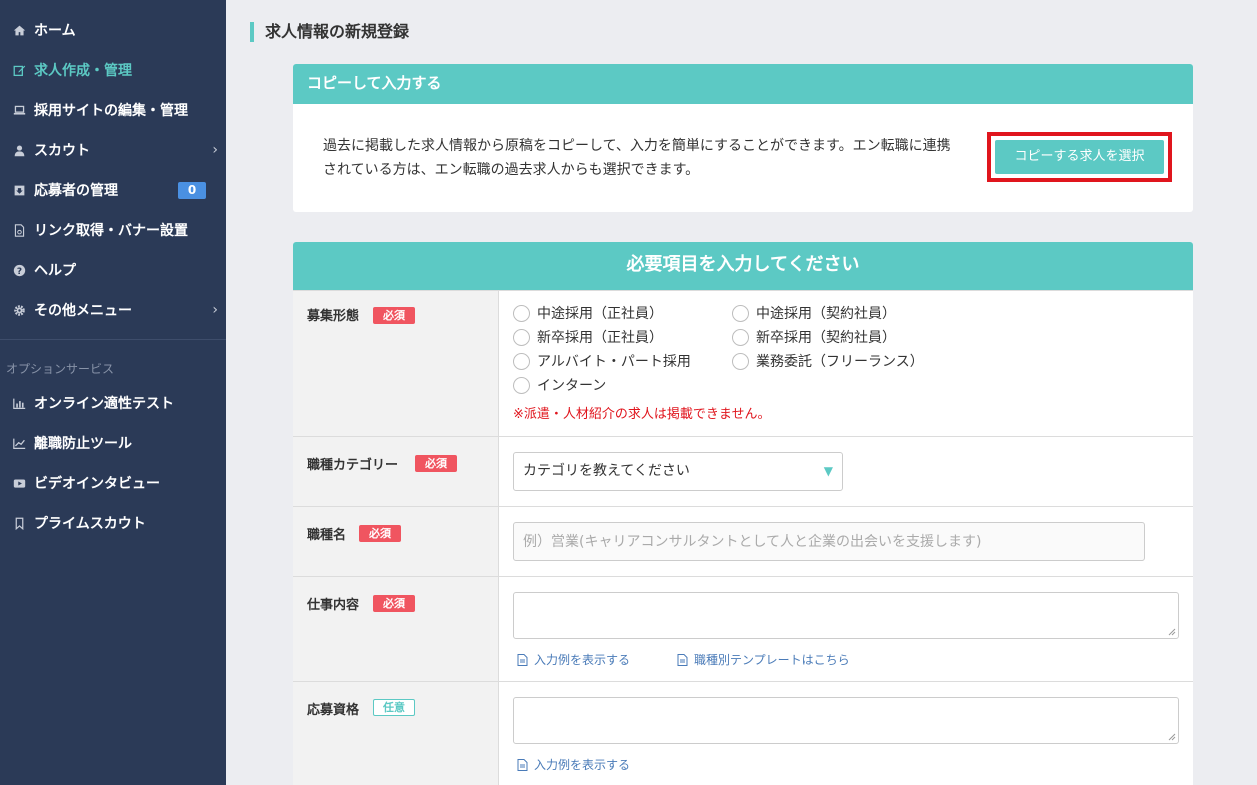 The height and width of the screenshot is (785, 1257). I want to click on sidebar-item-video-interview: ビデオインタビュー, so click(113, 483).